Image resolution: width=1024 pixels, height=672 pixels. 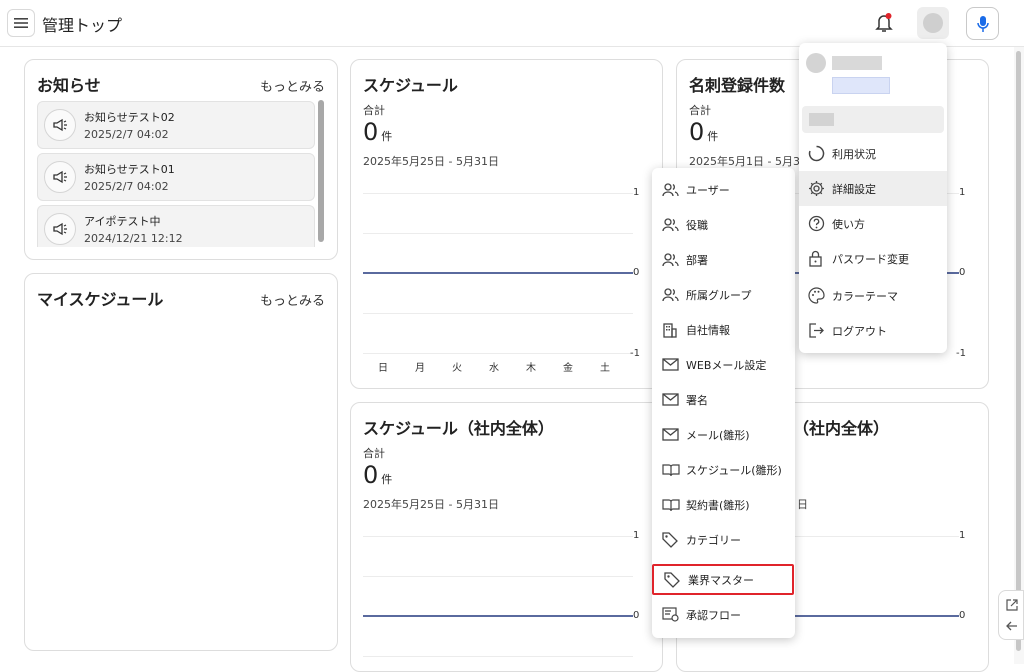 What do you see at coordinates (457, 368) in the screenshot?
I see `schedule-x-tick: 火` at bounding box center [457, 368].